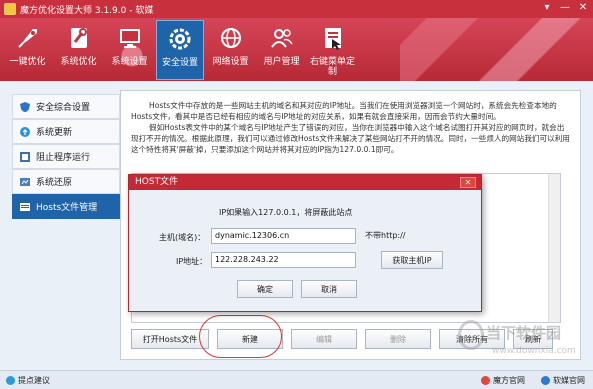 This screenshot has height=389, width=593. I want to click on title-bar: 魔方优化设置大师 3.1.9.0 - 软媒 ▾ — ✕, so click(296, 9).